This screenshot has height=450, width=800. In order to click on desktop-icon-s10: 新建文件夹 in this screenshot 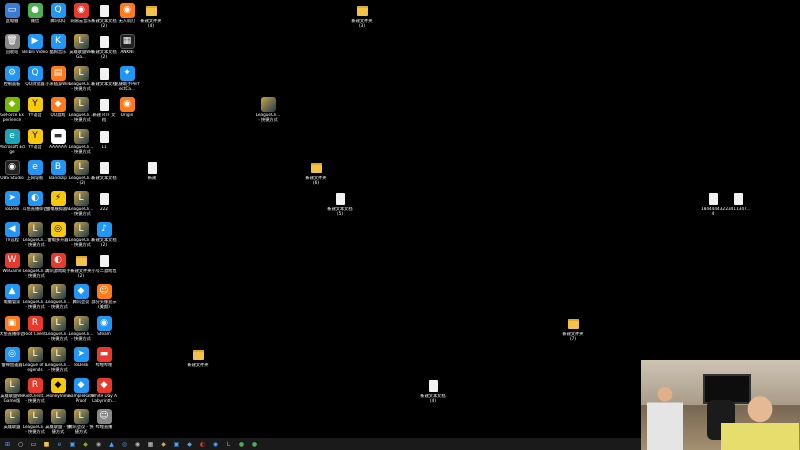, I will do `click(198, 357)`.